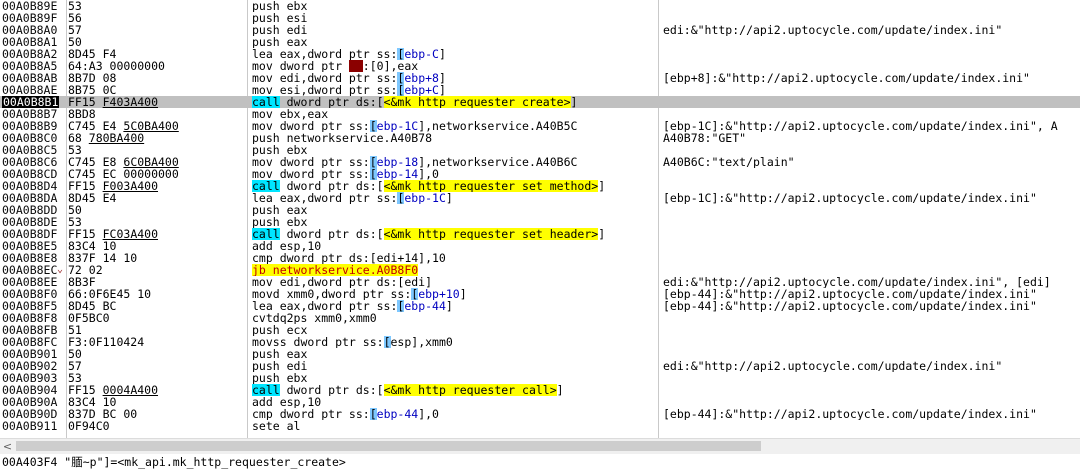 The image size is (1080, 470). What do you see at coordinates (123, 162) in the screenshot?
I see `instruction-bytes: C745 E8 6C0BA400` at bounding box center [123, 162].